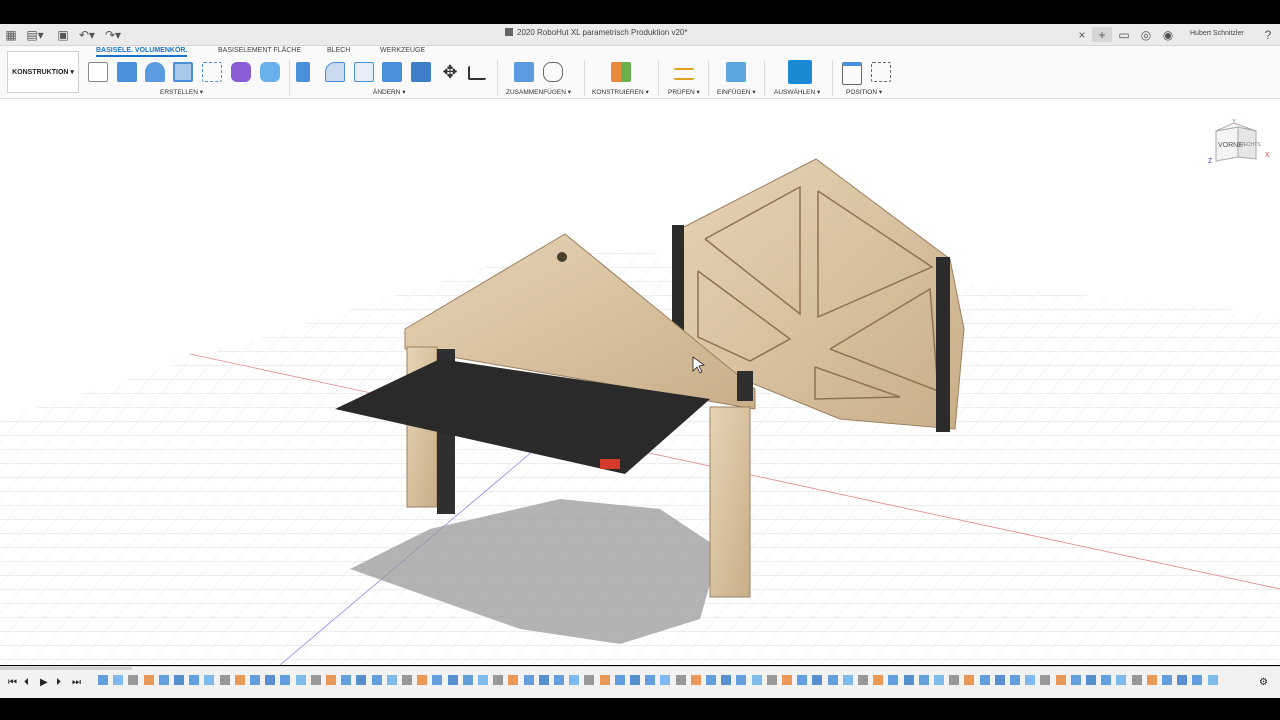 Image resolution: width=1280 pixels, height=720 pixels. What do you see at coordinates (389, 92) in the screenshot?
I see `group-modify: ÄNDERN ▾` at bounding box center [389, 92].